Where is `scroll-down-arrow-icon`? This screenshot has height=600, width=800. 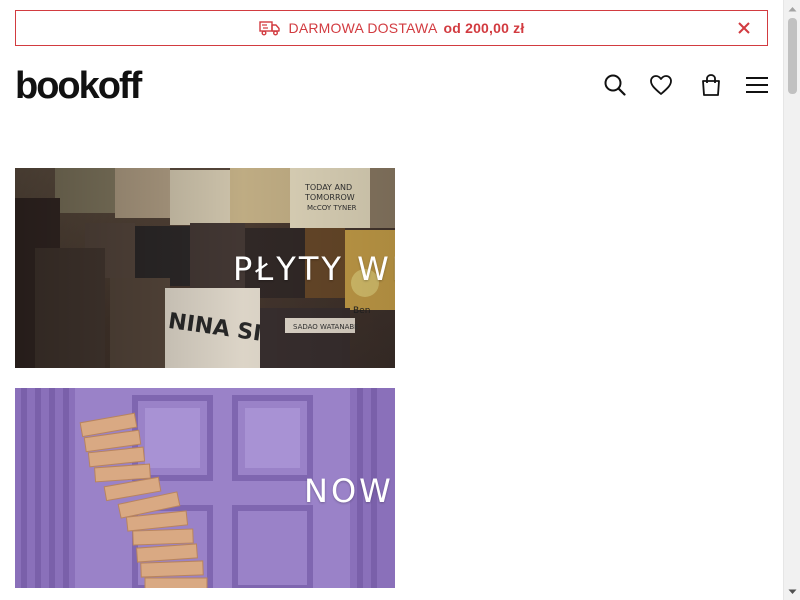 scroll-down-arrow-icon is located at coordinates (792, 591).